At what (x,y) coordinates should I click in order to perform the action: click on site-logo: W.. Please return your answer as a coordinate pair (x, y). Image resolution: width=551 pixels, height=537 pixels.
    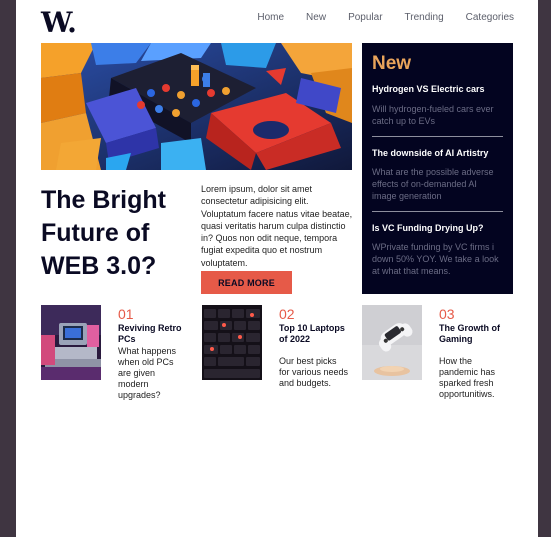
    Looking at the image, I should click on (59, 23).